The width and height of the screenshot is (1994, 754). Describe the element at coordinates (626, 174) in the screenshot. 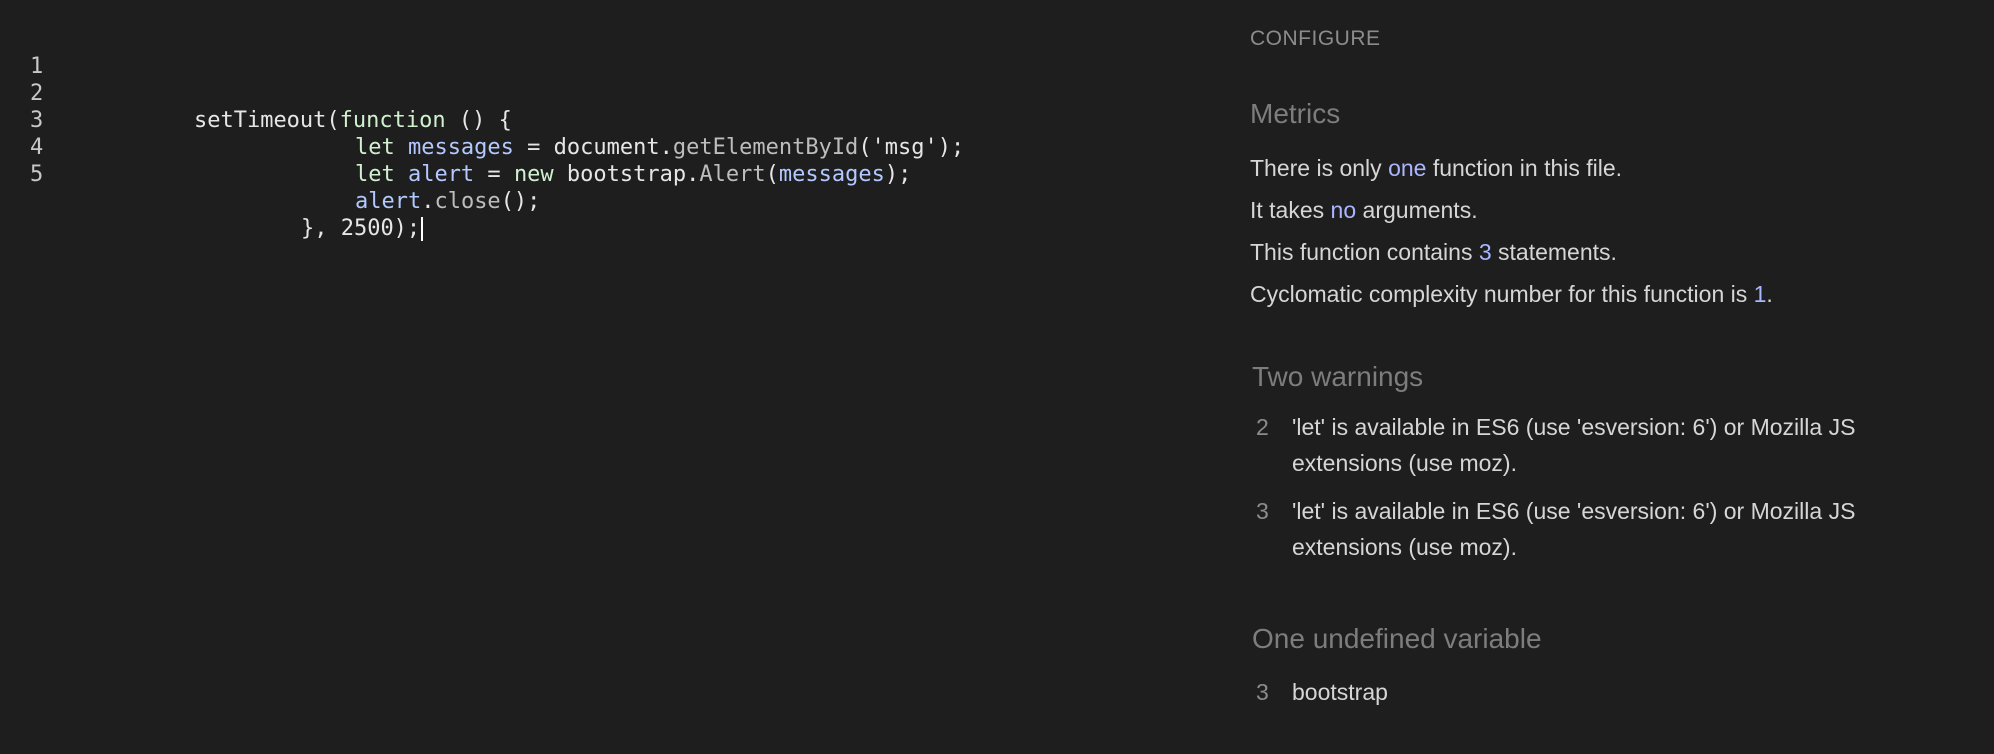

I see `code-token: bootstrap.` at that location.